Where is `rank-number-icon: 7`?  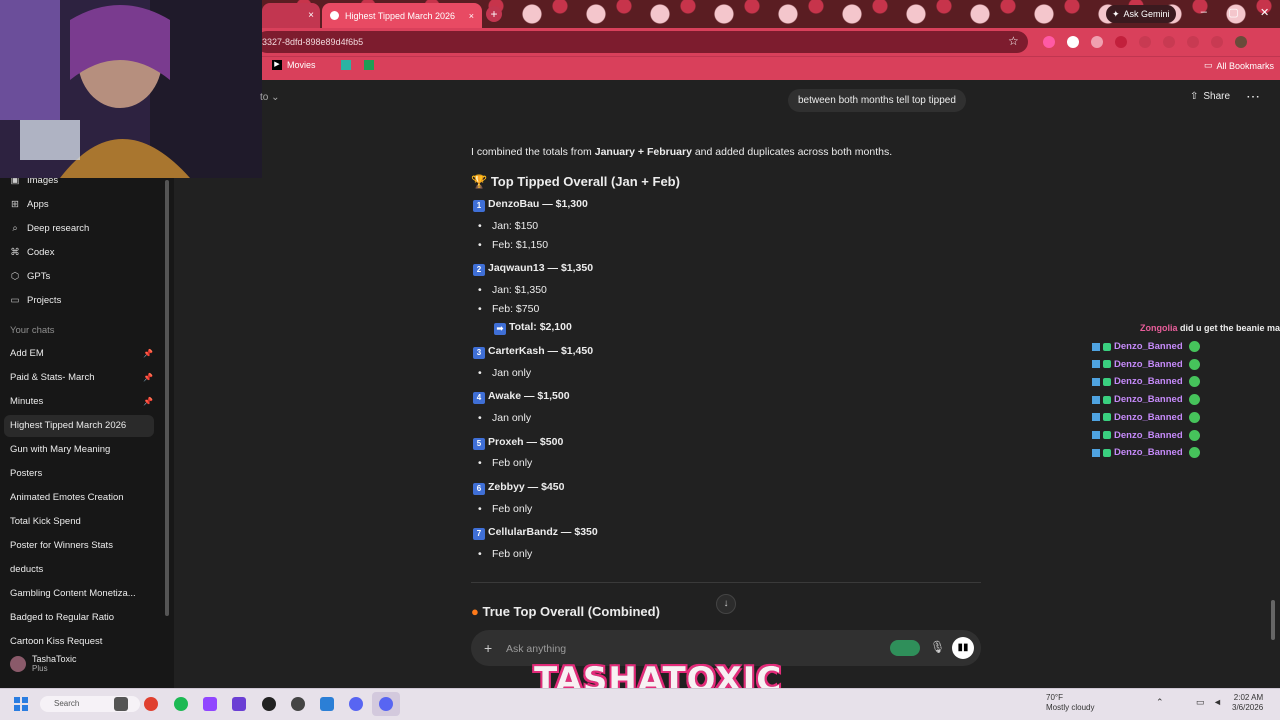
rank-number-icon: 7 is located at coordinates (479, 534).